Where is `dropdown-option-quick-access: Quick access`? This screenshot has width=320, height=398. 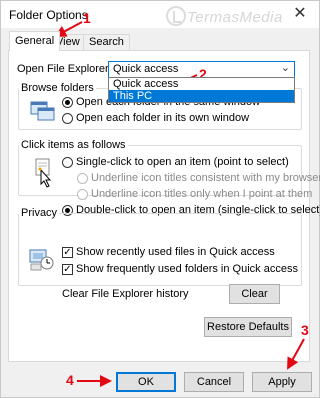
dropdown-option-quick-access: Quick access is located at coordinates (201, 84).